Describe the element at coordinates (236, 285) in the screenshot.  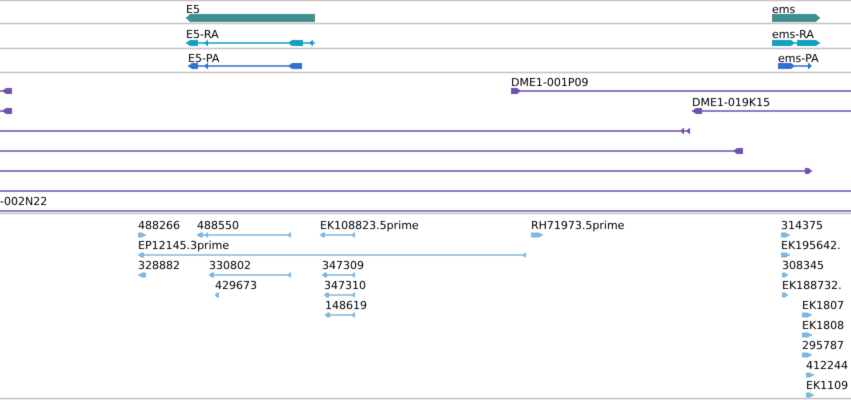
I see `feature-label: 429673` at that location.